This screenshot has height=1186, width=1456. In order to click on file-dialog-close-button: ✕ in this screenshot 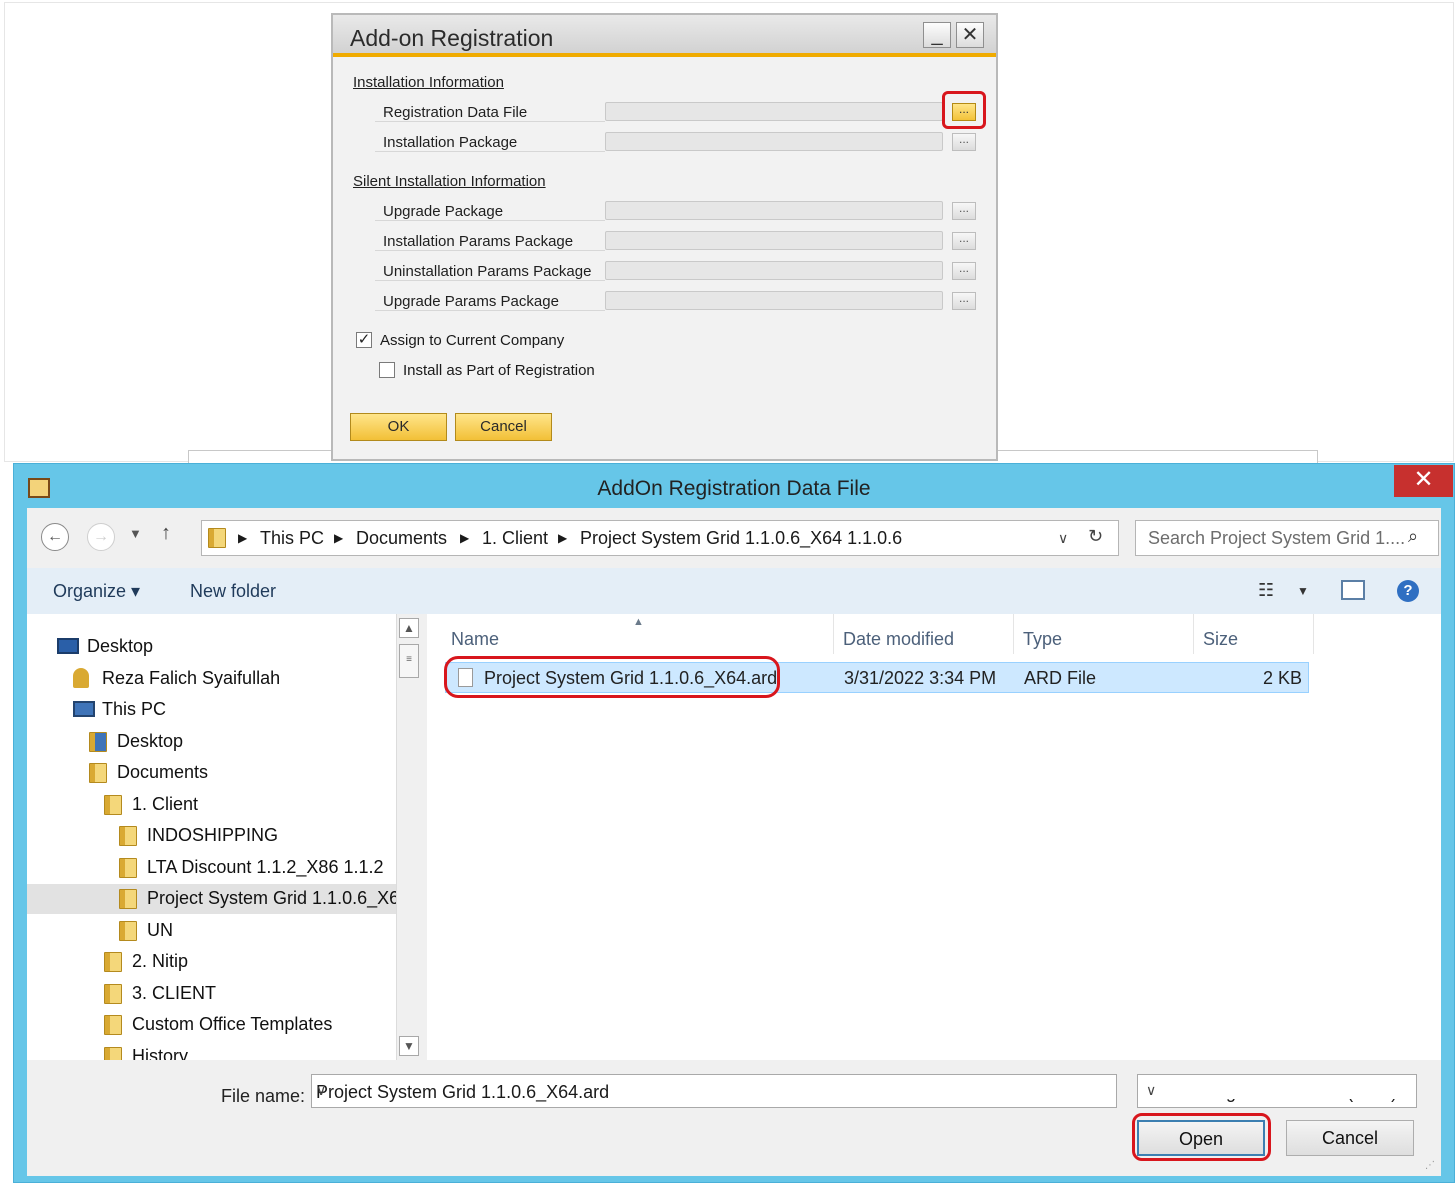, I will do `click(1423, 481)`.